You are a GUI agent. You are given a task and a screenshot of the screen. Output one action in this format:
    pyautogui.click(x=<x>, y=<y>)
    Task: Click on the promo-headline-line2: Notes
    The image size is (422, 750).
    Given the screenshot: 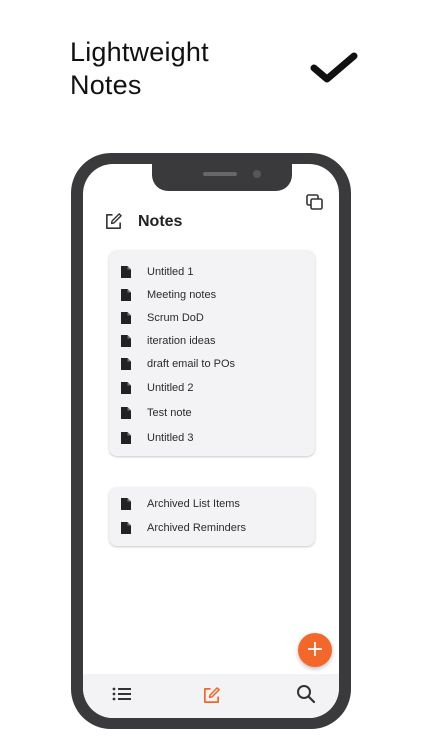 What is the action you would take?
    pyautogui.click(x=106, y=85)
    